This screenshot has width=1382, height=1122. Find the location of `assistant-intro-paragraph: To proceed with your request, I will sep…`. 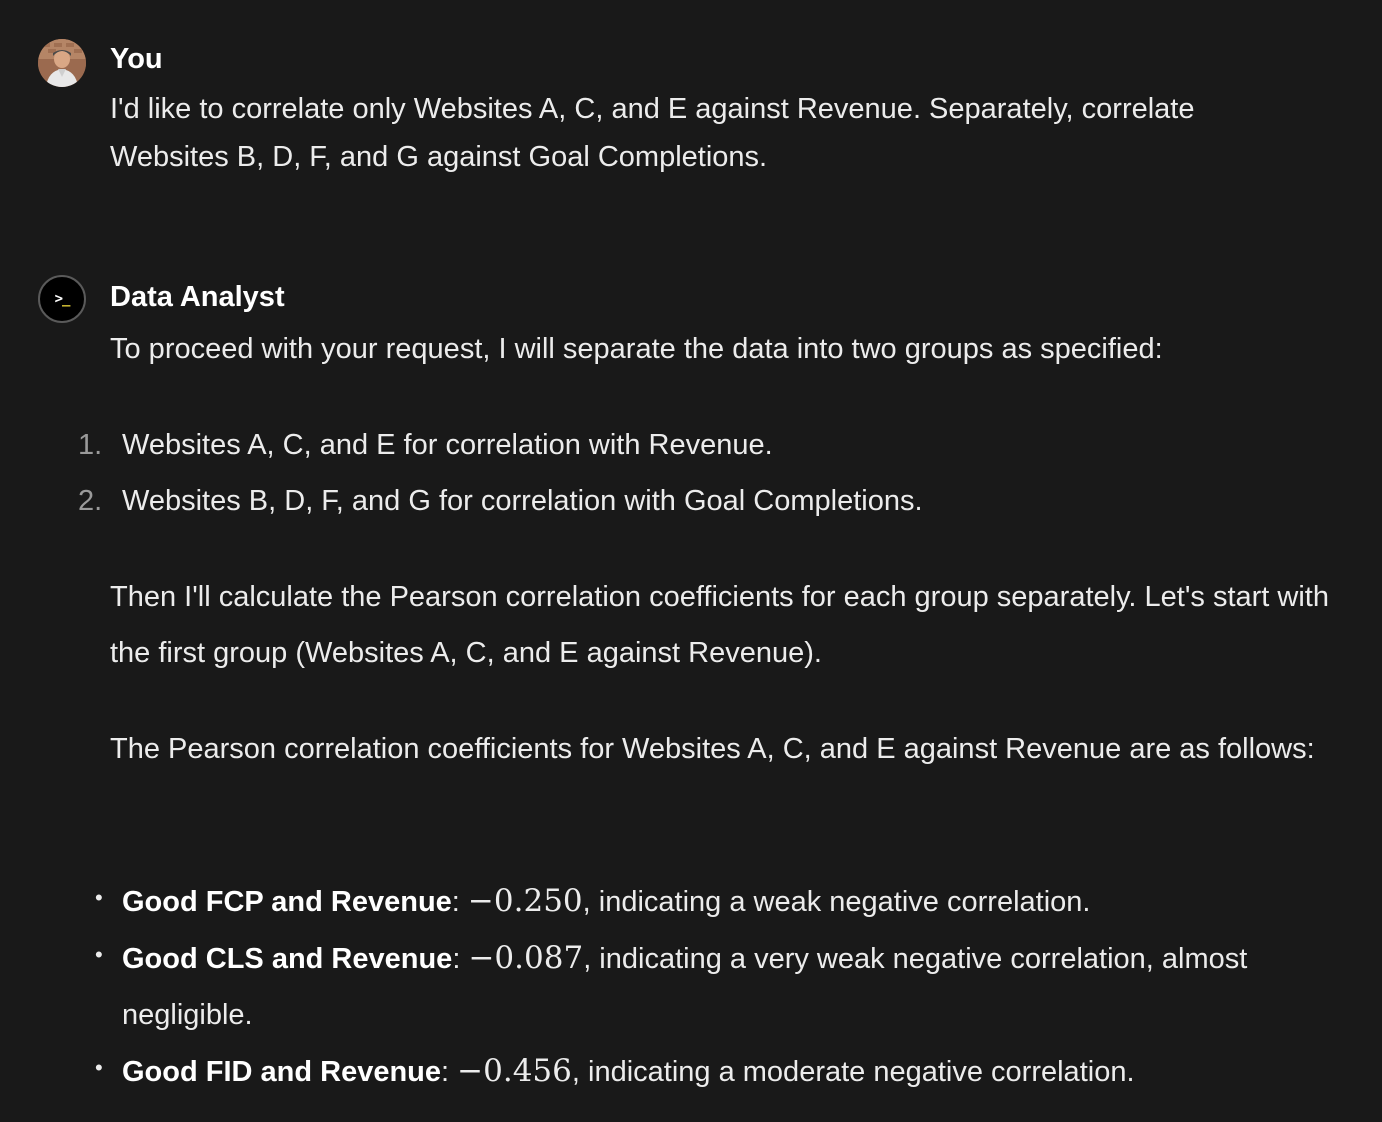

assistant-intro-paragraph: To proceed with your request, I will sep… is located at coordinates (636, 349).